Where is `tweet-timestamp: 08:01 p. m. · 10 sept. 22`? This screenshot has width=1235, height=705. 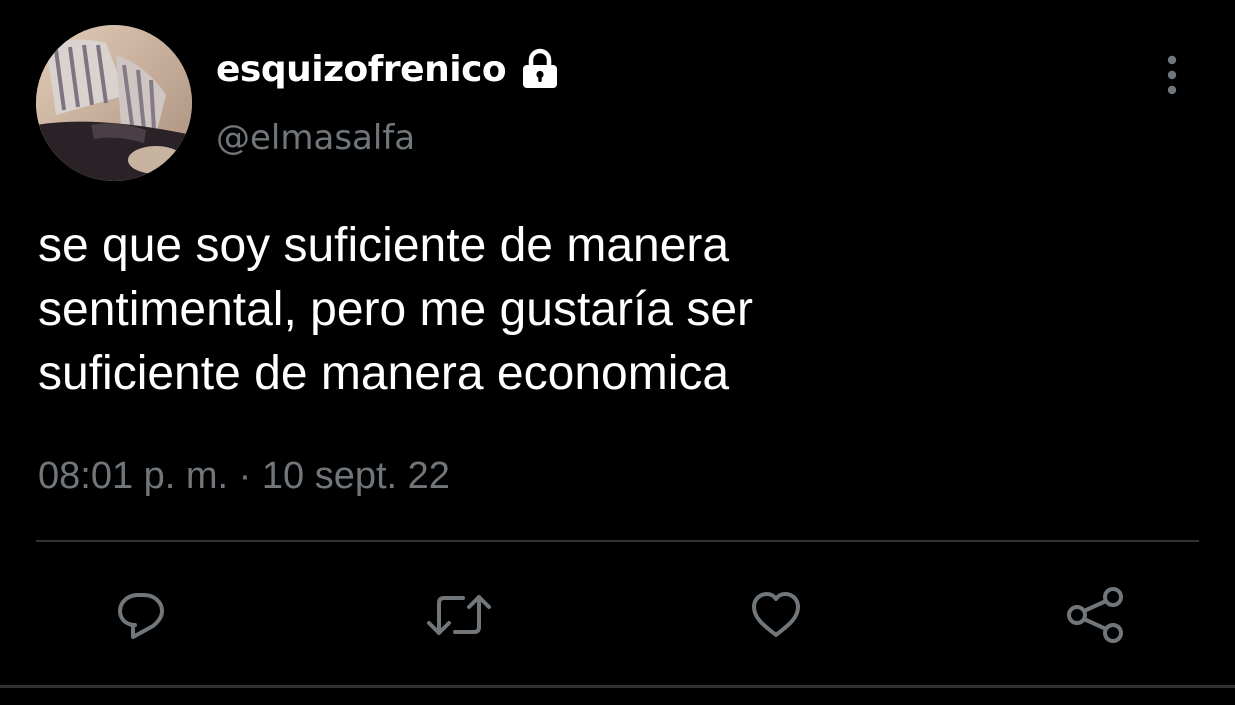 tweet-timestamp: 08:01 p. m. · 10 sept. 22 is located at coordinates (244, 476).